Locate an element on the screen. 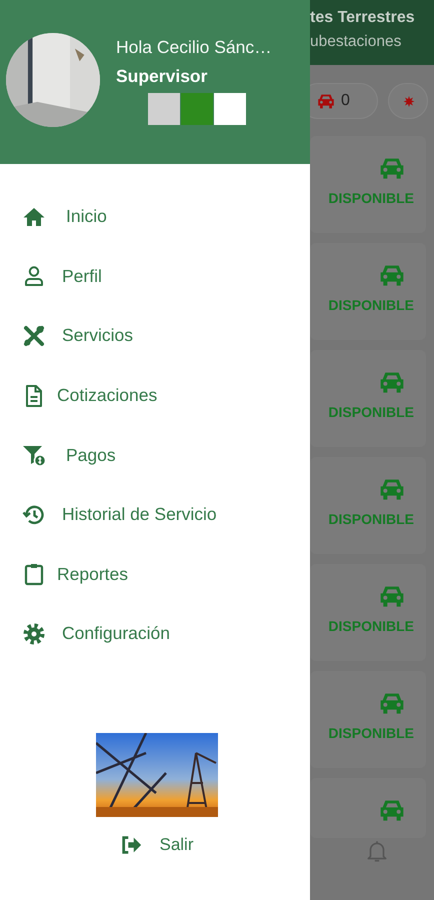 The width and height of the screenshot is (434, 900). menu-item: Pagos is located at coordinates (155, 455).